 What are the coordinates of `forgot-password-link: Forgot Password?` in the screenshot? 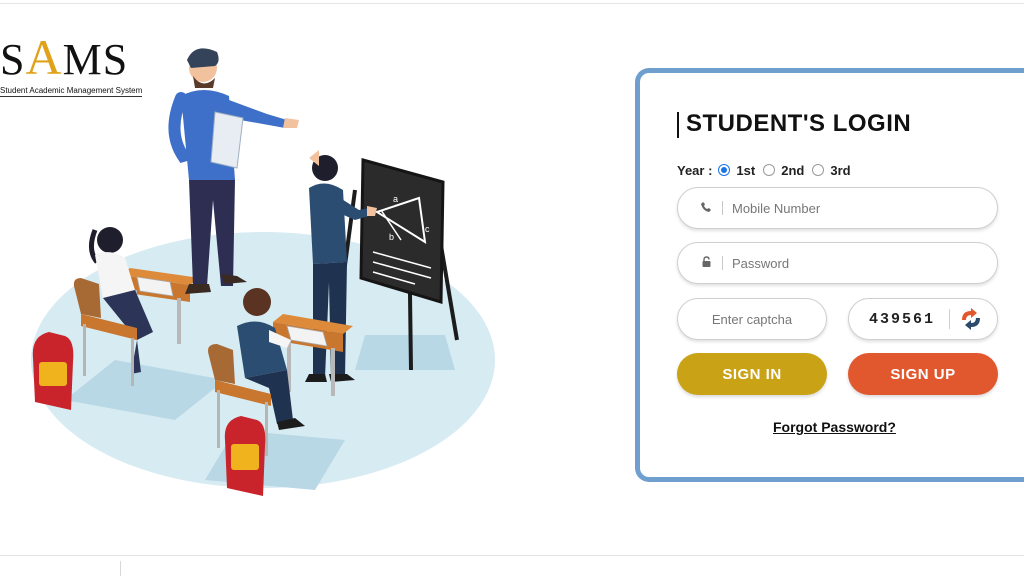 It's located at (834, 427).